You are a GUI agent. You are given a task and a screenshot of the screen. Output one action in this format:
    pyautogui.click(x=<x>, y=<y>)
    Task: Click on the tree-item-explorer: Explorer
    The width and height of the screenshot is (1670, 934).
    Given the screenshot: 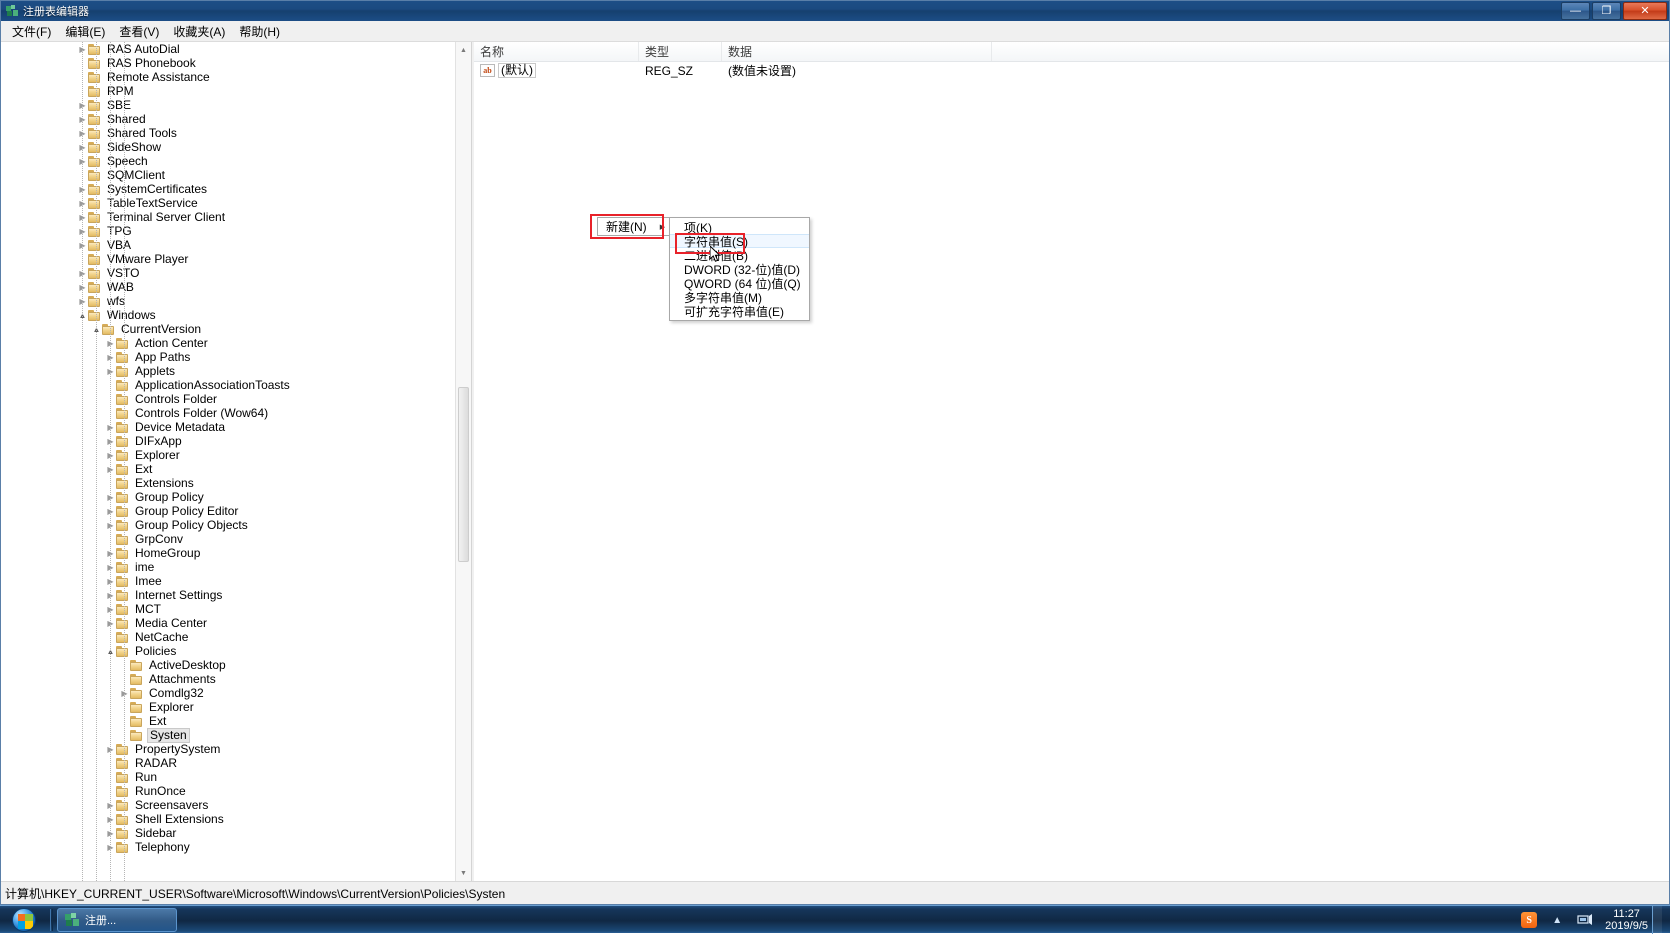 What is the action you would take?
    pyautogui.click(x=228, y=707)
    